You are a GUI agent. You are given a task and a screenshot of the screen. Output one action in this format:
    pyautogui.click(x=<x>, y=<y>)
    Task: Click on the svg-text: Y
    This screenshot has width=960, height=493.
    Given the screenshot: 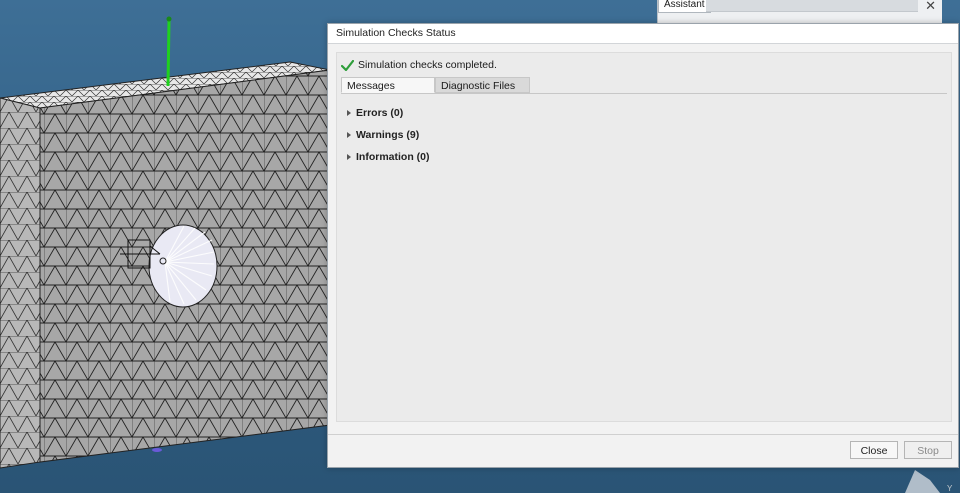 What is the action you would take?
    pyautogui.click(x=950, y=488)
    